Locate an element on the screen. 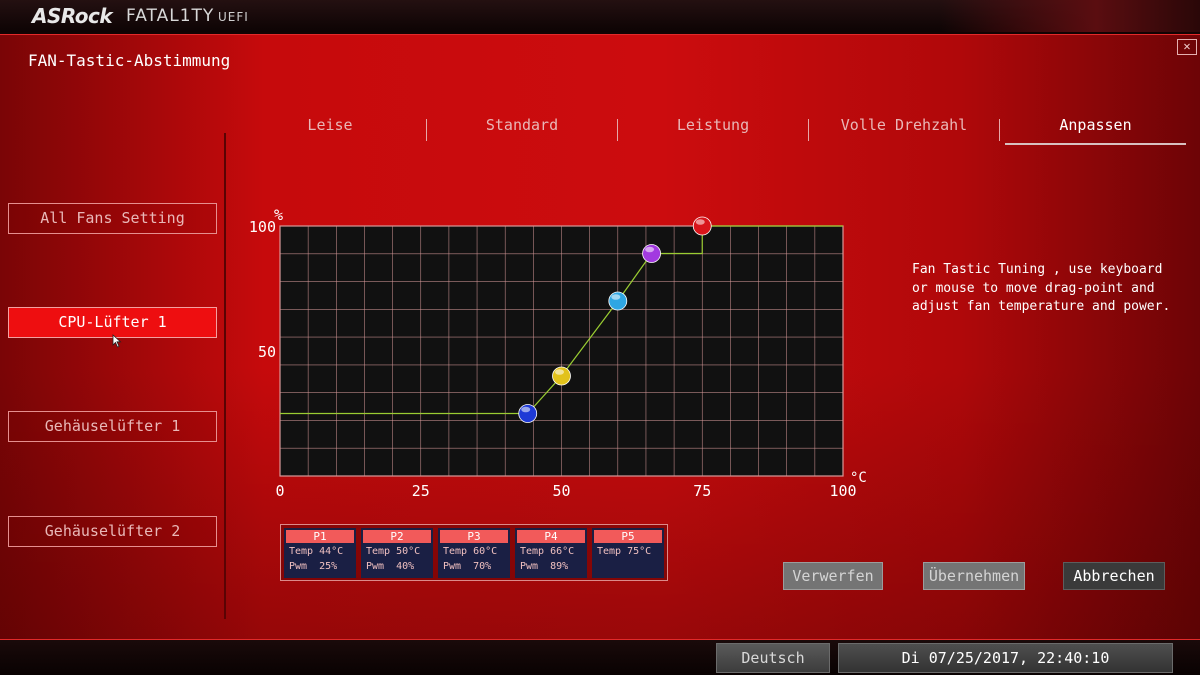  point-name: P1 is located at coordinates (320, 536).